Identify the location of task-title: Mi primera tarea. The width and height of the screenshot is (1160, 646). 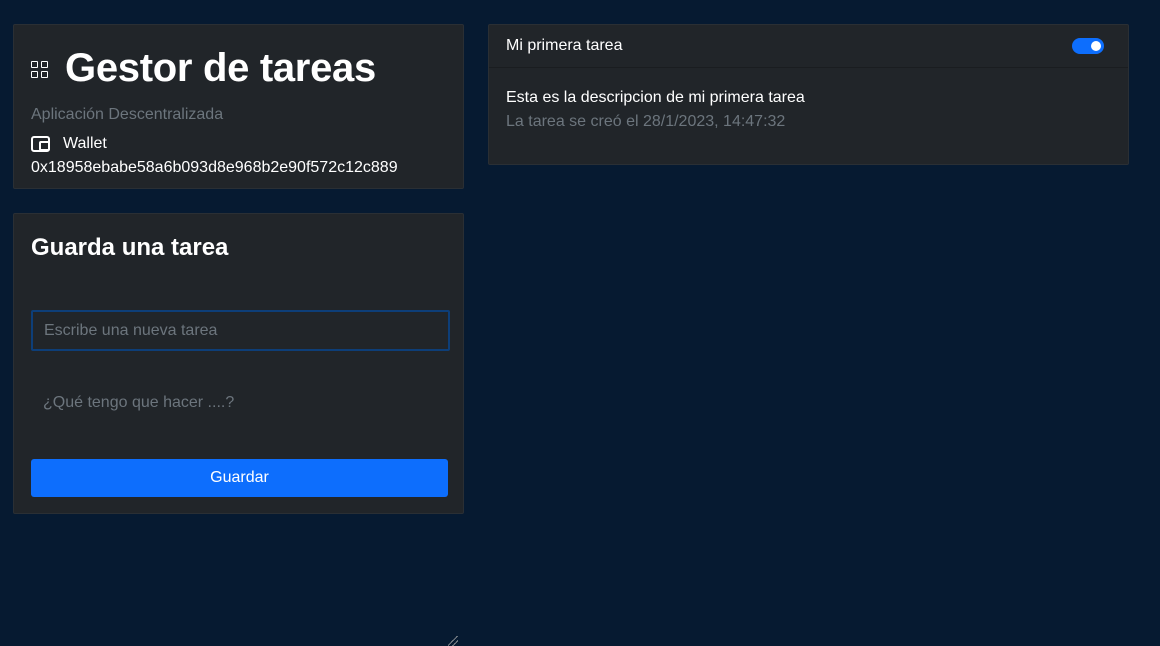
(564, 45).